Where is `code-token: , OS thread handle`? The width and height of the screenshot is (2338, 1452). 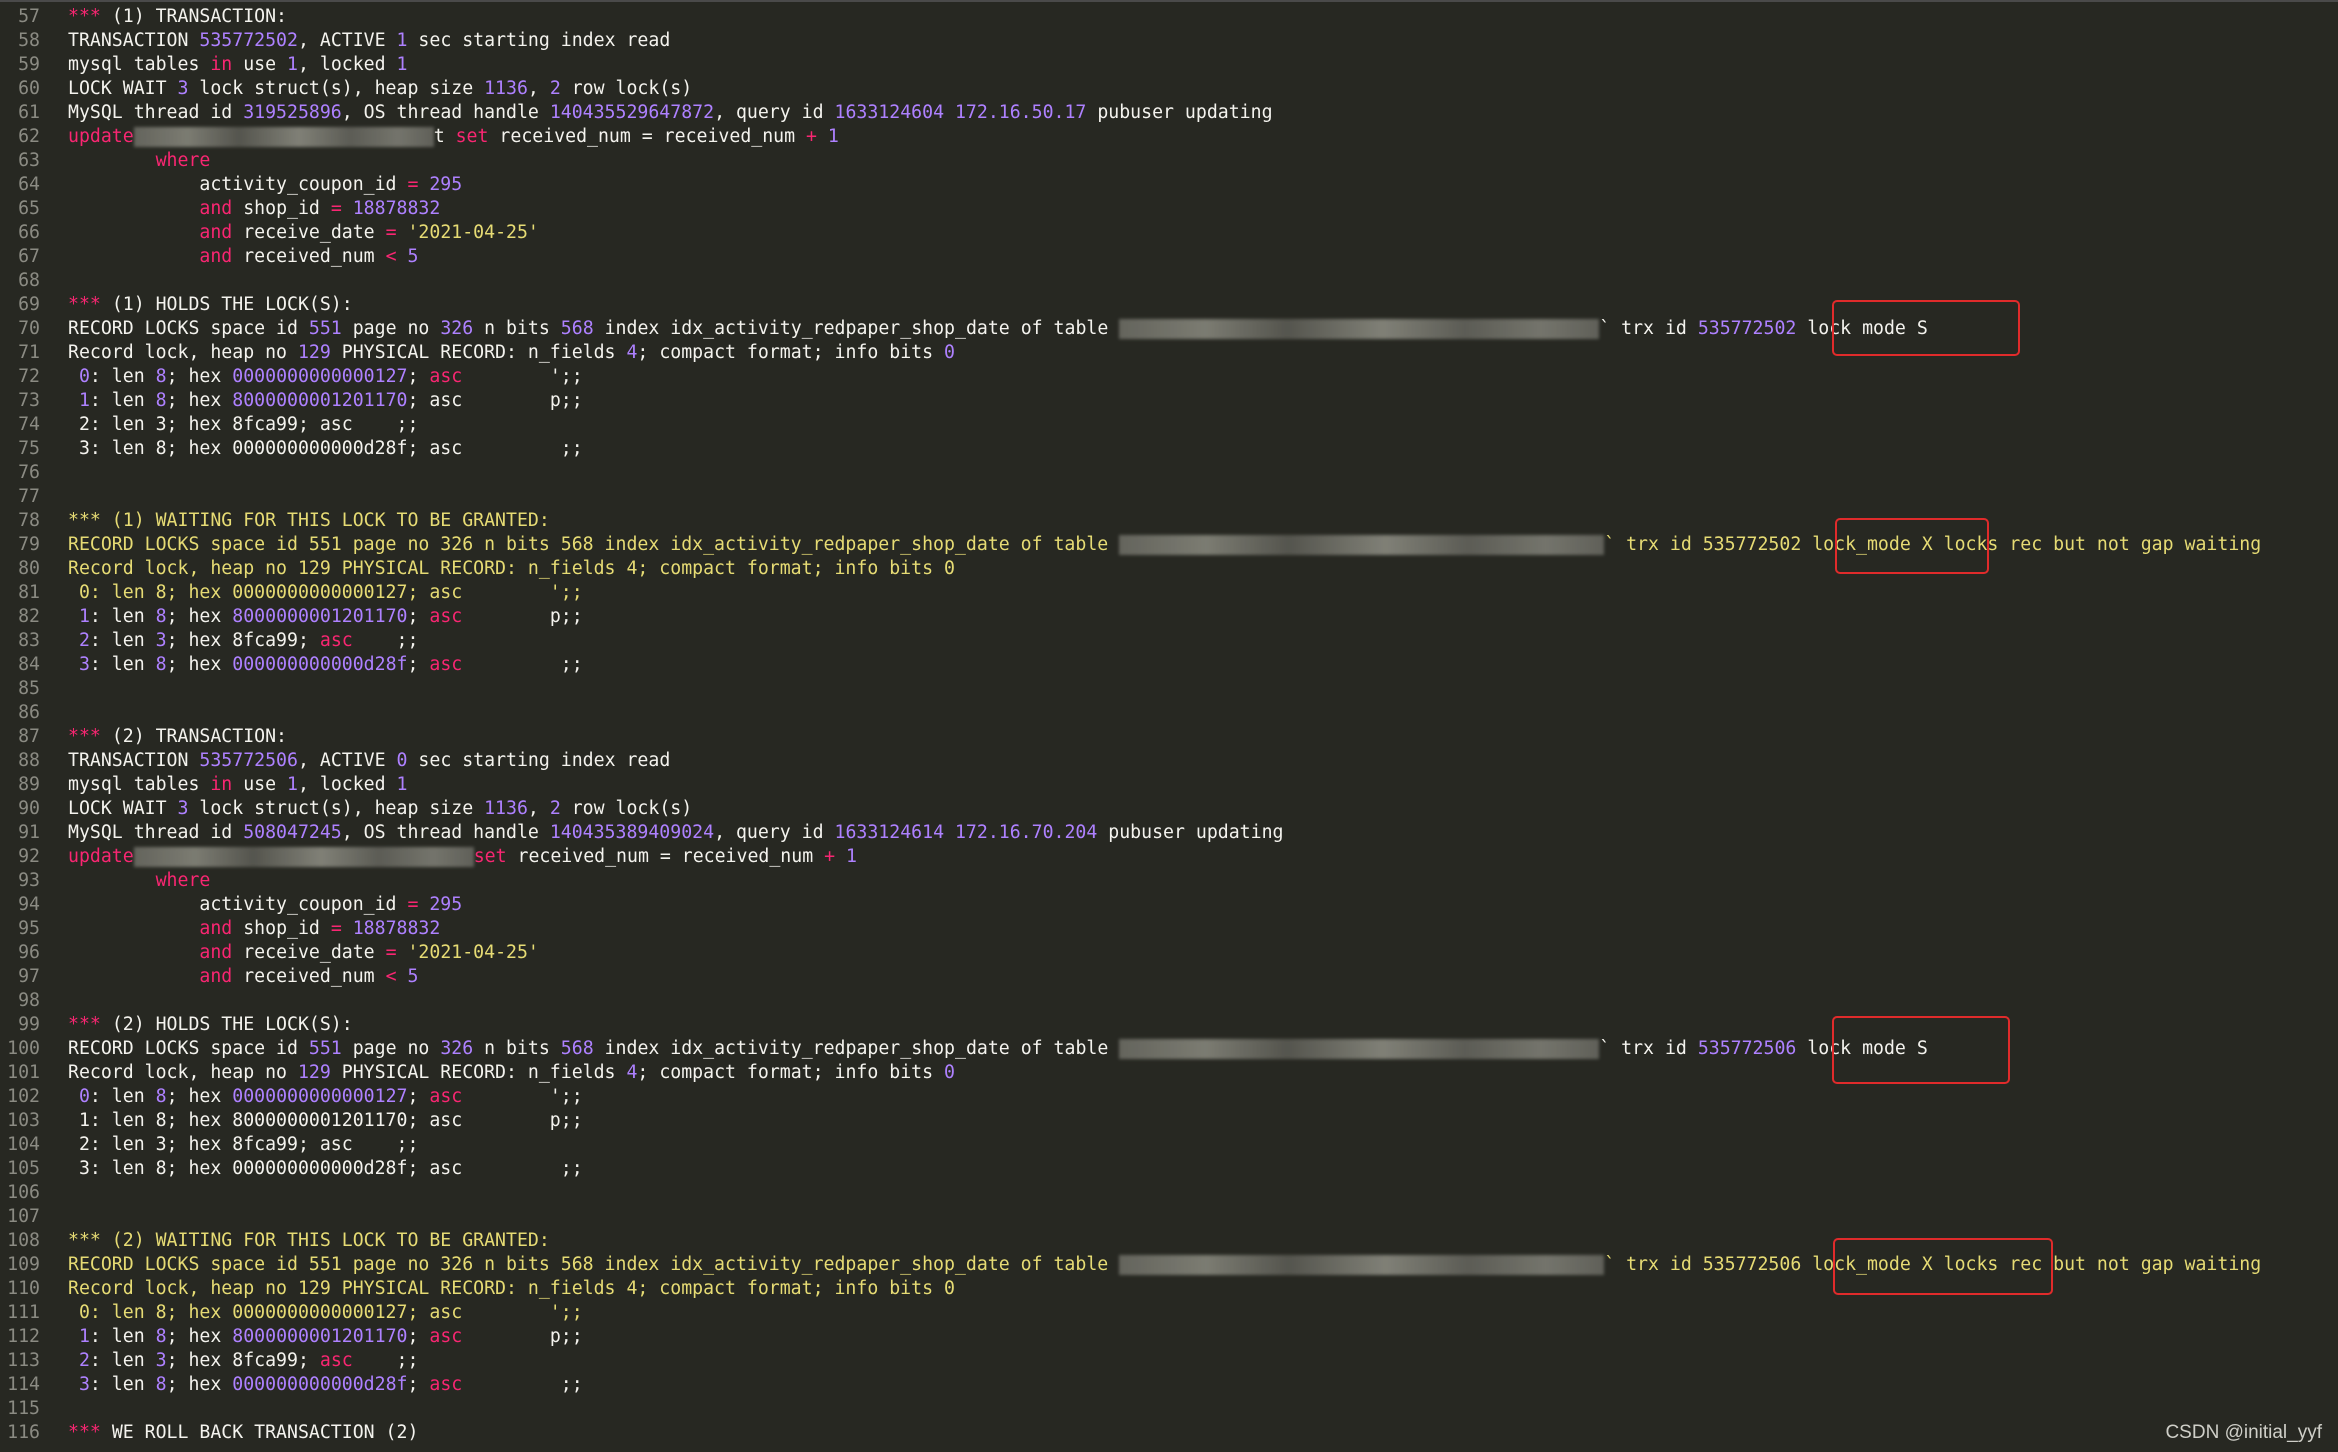 code-token: , OS thread handle is located at coordinates (445, 112).